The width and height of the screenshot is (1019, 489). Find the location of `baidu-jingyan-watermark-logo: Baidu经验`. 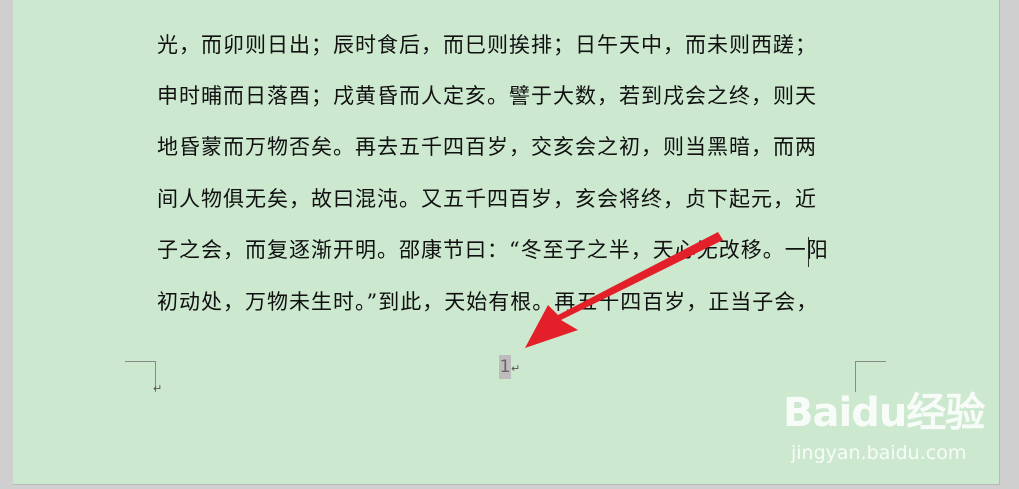

baidu-jingyan-watermark-logo: Baidu经验 is located at coordinates (884, 409).